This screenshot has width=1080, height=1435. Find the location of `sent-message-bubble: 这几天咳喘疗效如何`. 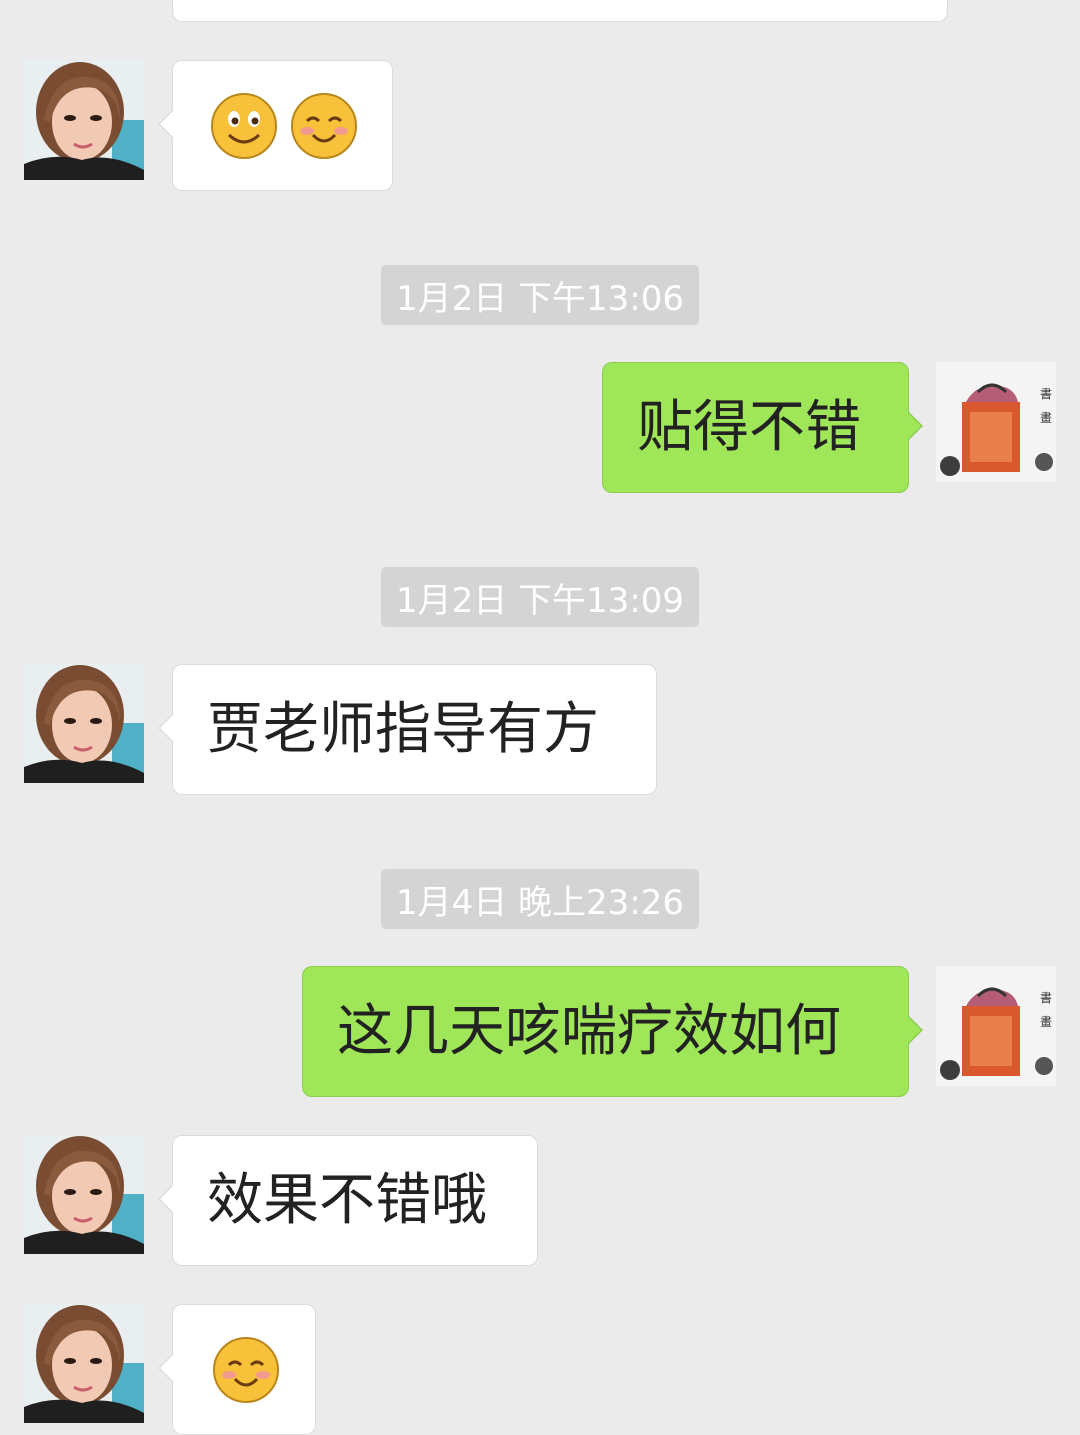

sent-message-bubble: 这几天咳喘疗效如何 is located at coordinates (612, 1031).